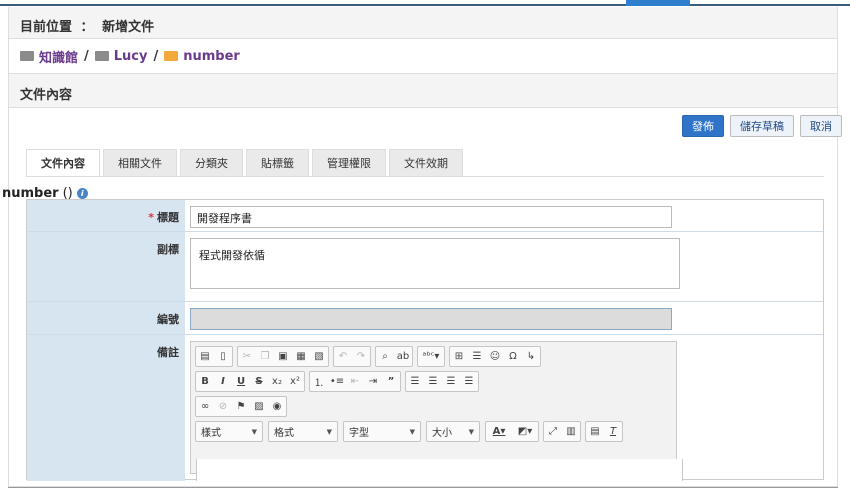 The image size is (850, 492). I want to click on publish-button: 發佈, so click(703, 126).